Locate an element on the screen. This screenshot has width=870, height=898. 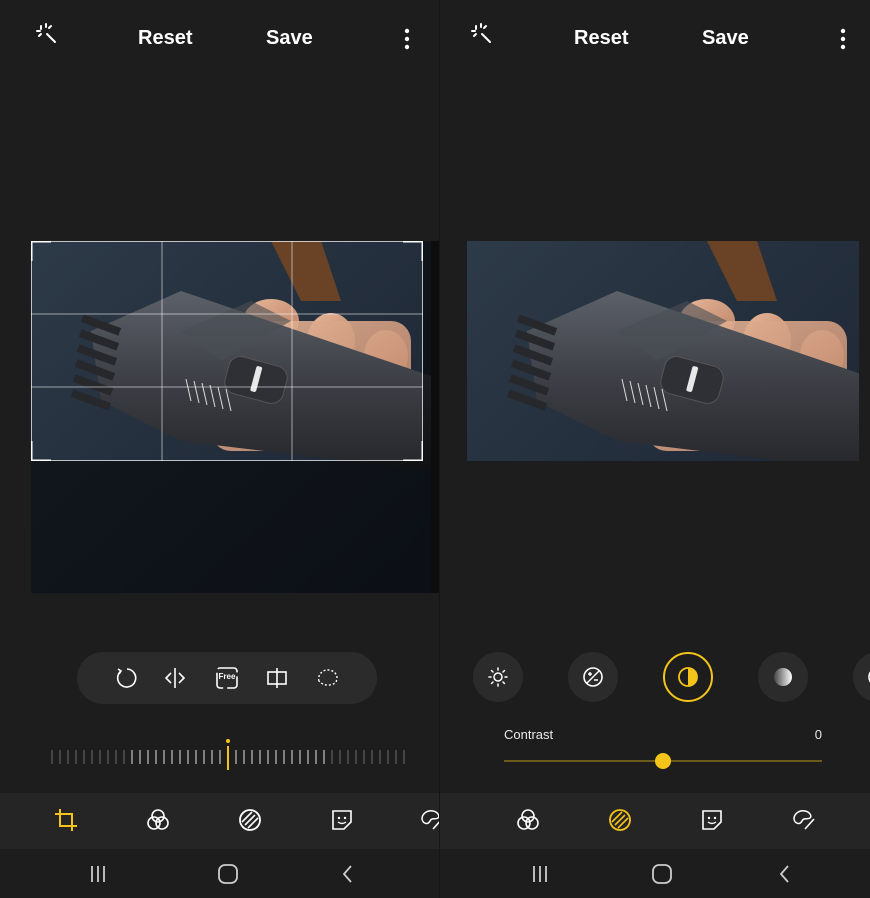
exposure-icon is located at coordinates (593, 677).